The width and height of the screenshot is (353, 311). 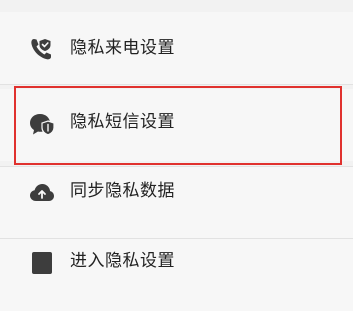 I want to click on divider, so click(x=176, y=84).